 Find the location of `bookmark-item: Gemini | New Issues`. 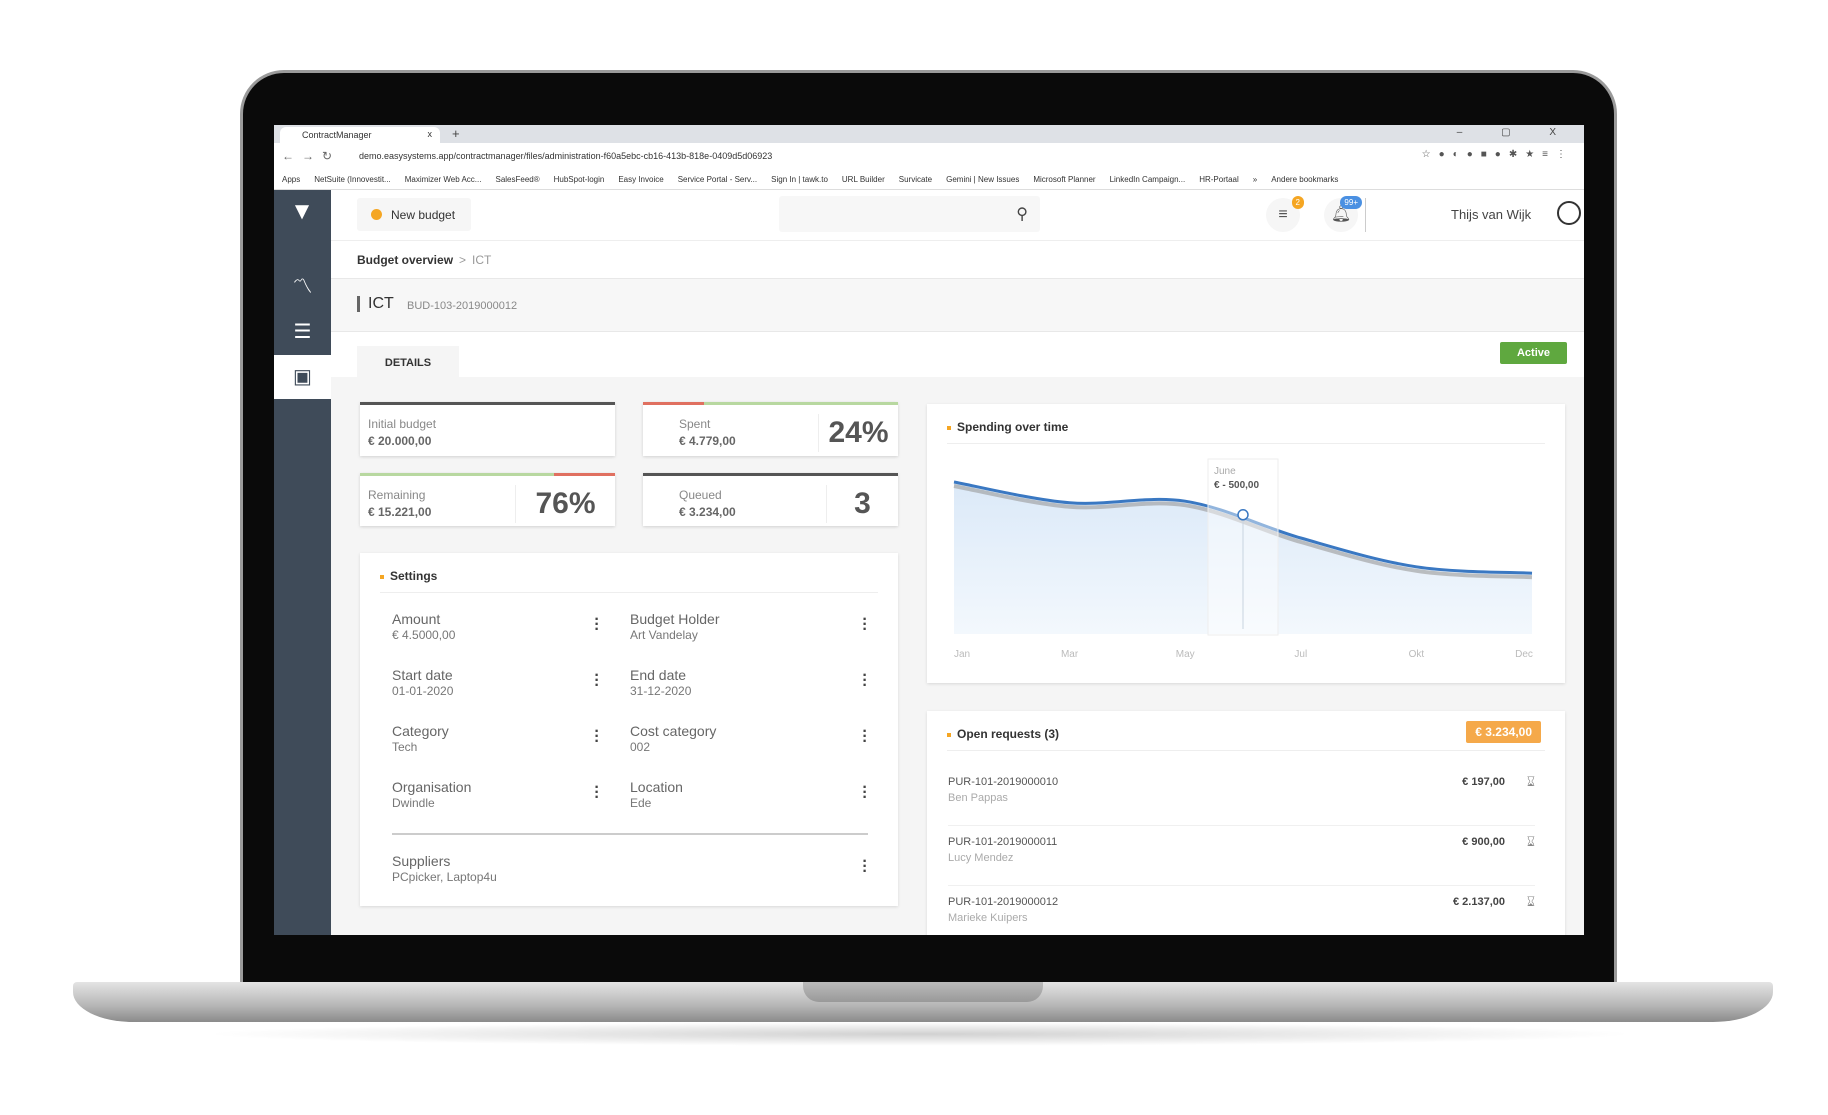

bookmark-item: Gemini | New Issues is located at coordinates (982, 179).